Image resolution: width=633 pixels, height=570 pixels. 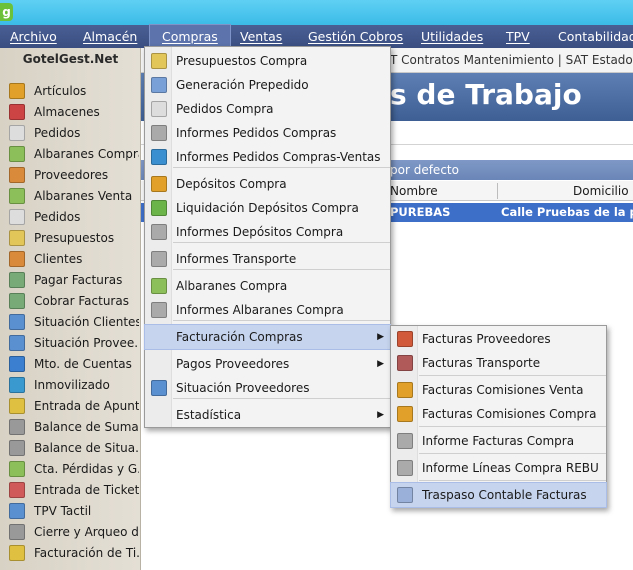 I want to click on compras-menu-item: Informes Albaranes Compra, so click(x=267, y=310).